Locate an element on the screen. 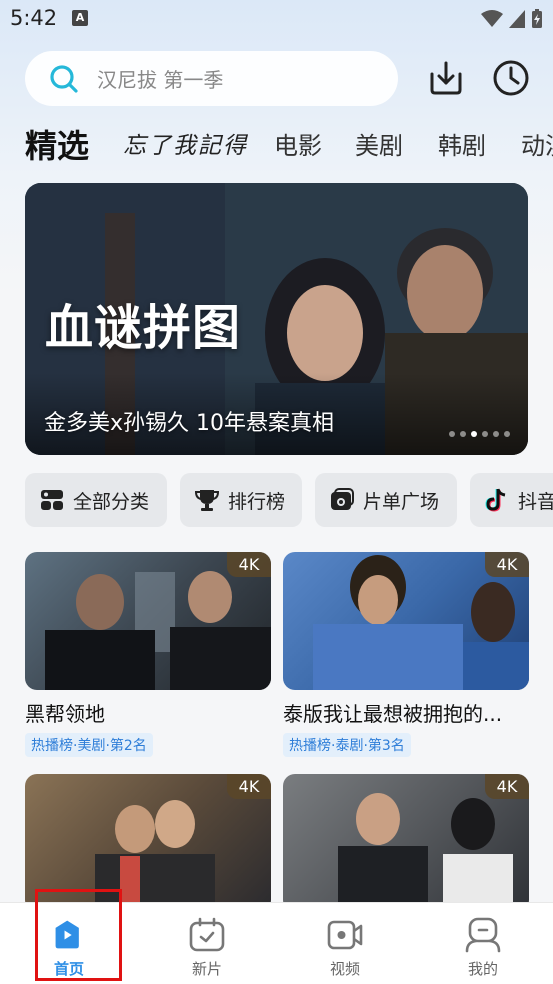 This screenshot has width=553, height=984. all-categories-button: 全部分类 is located at coordinates (96, 500).